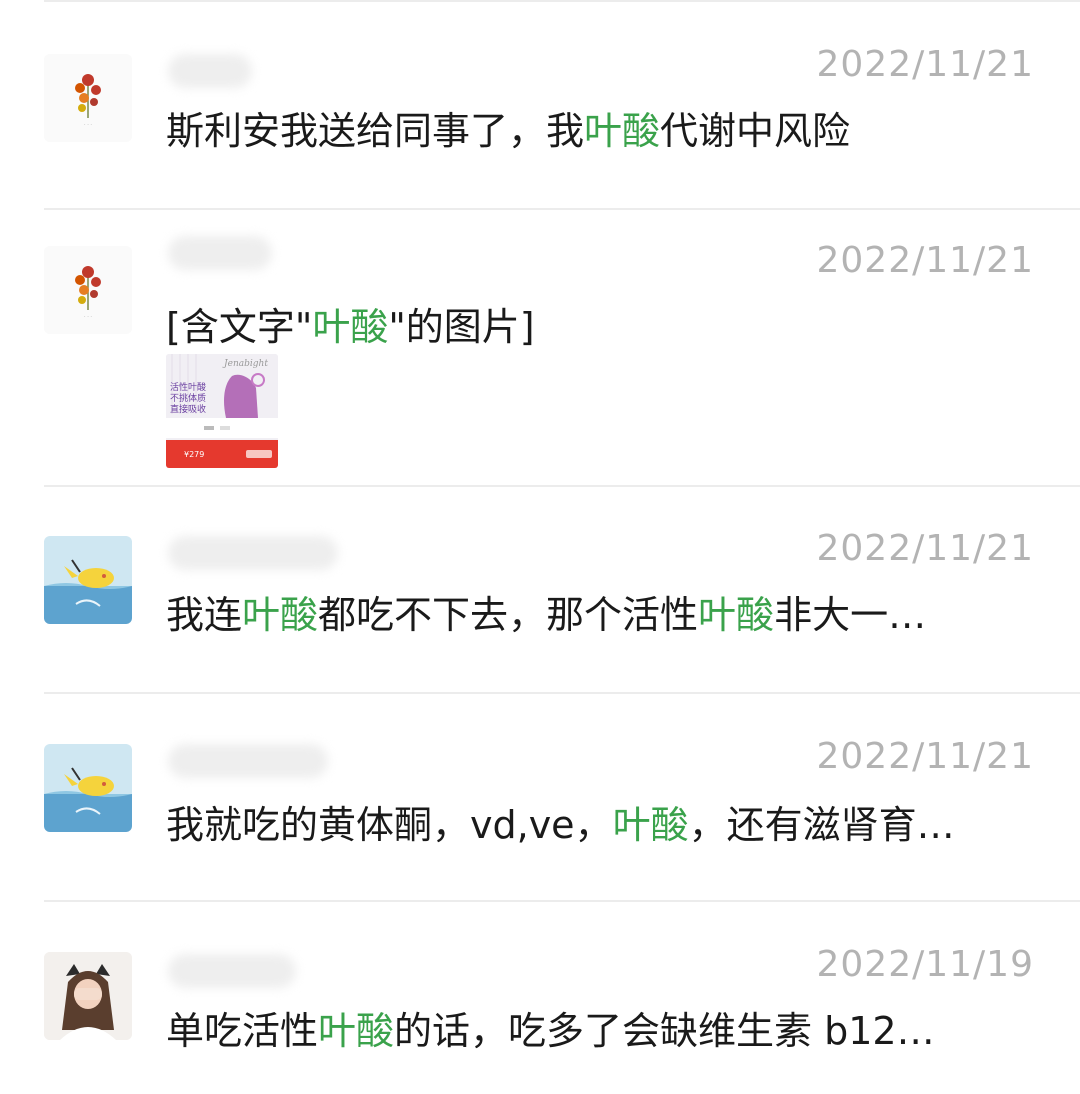  I want to click on girl-avatar, so click(88, 996).